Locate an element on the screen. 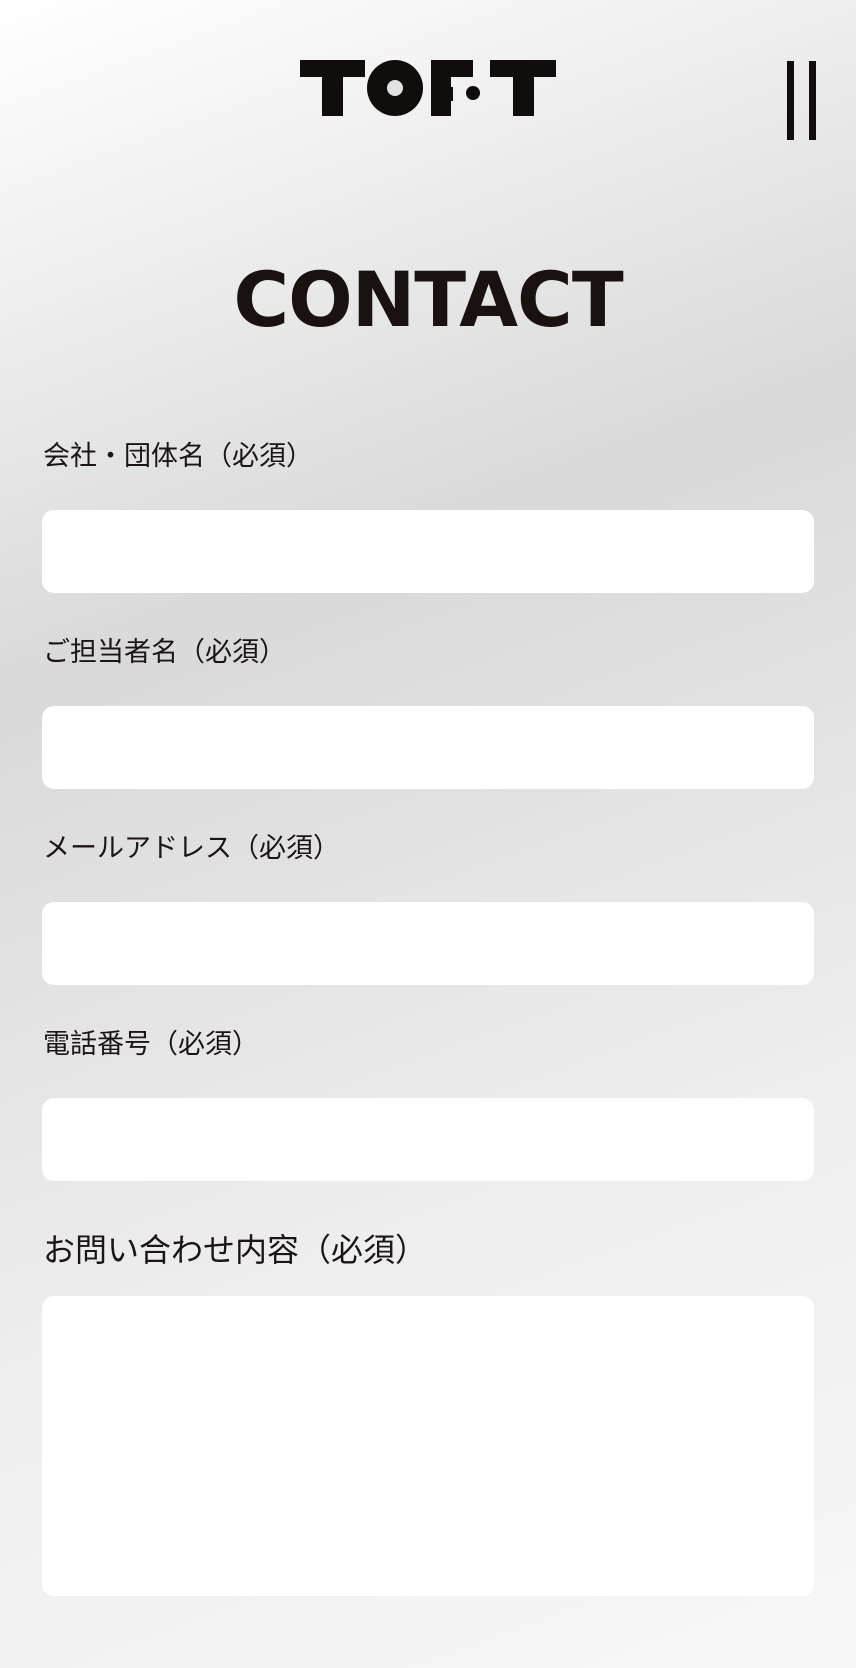 This screenshot has width=856, height=1668. logo-icon is located at coordinates (428, 88).